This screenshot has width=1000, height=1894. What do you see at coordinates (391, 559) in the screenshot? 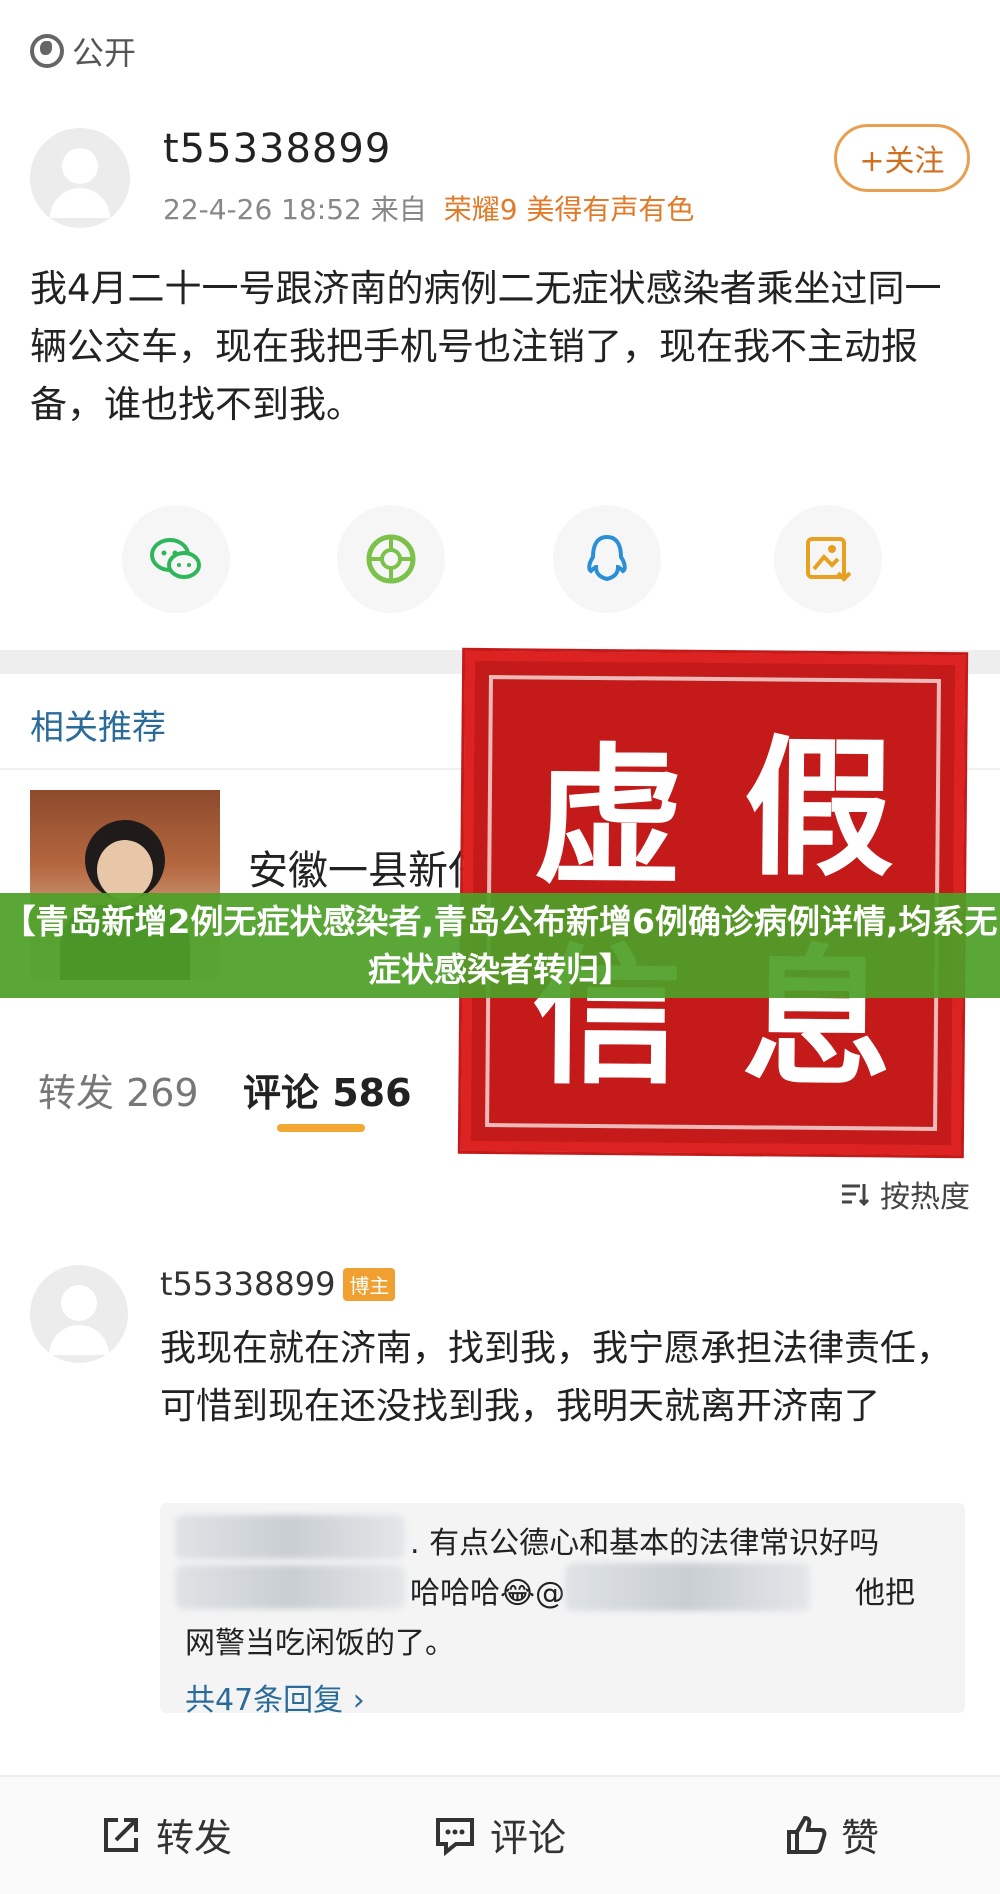
I see `moments-icon` at bounding box center [391, 559].